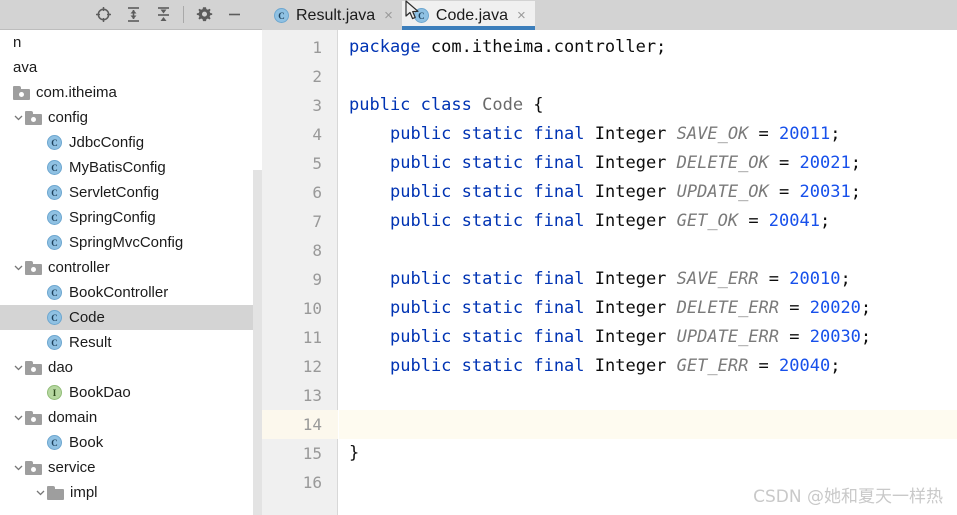 Image resolution: width=957 pixels, height=515 pixels. What do you see at coordinates (131, 42) in the screenshot?
I see `tree-item-n: n` at bounding box center [131, 42].